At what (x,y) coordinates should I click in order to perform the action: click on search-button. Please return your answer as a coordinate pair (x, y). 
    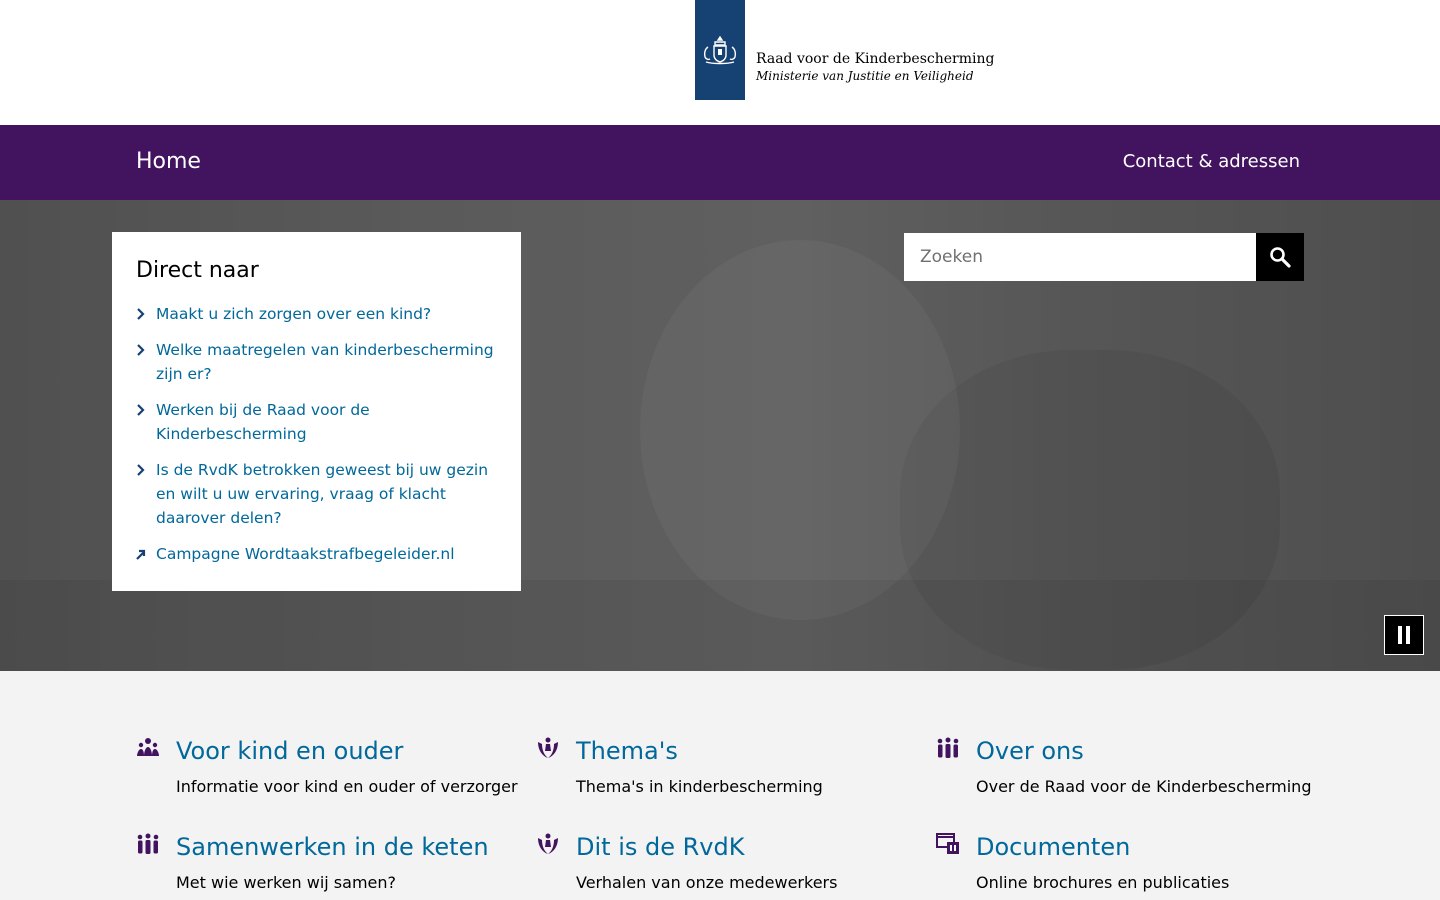
    Looking at the image, I should click on (1280, 257).